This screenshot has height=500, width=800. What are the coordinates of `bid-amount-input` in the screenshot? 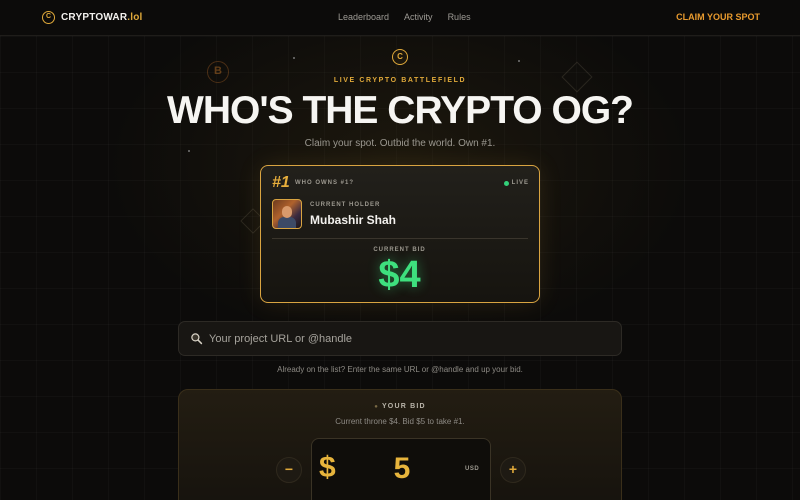 It's located at (402, 469).